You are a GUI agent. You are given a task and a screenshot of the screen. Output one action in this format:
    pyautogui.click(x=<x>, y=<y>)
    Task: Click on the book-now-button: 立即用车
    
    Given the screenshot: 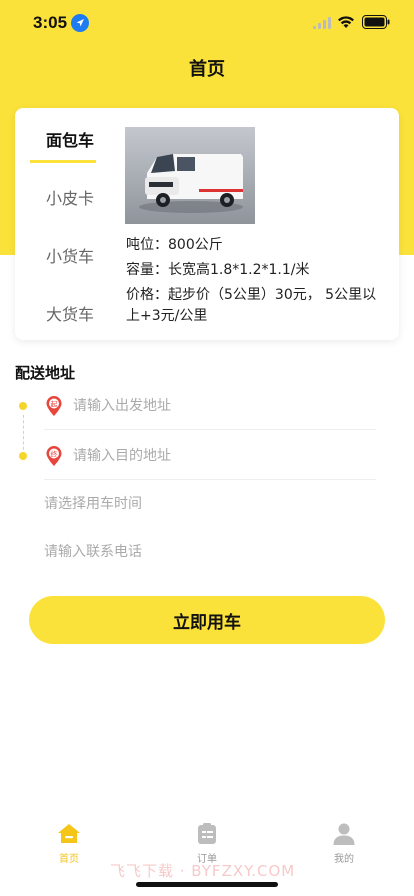 What is the action you would take?
    pyautogui.click(x=207, y=620)
    